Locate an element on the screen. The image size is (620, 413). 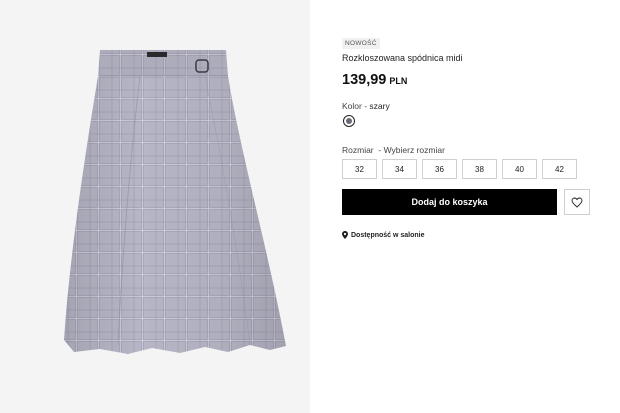
size-label: Rozmiar - Wybierz rozmiar is located at coordinates (393, 150).